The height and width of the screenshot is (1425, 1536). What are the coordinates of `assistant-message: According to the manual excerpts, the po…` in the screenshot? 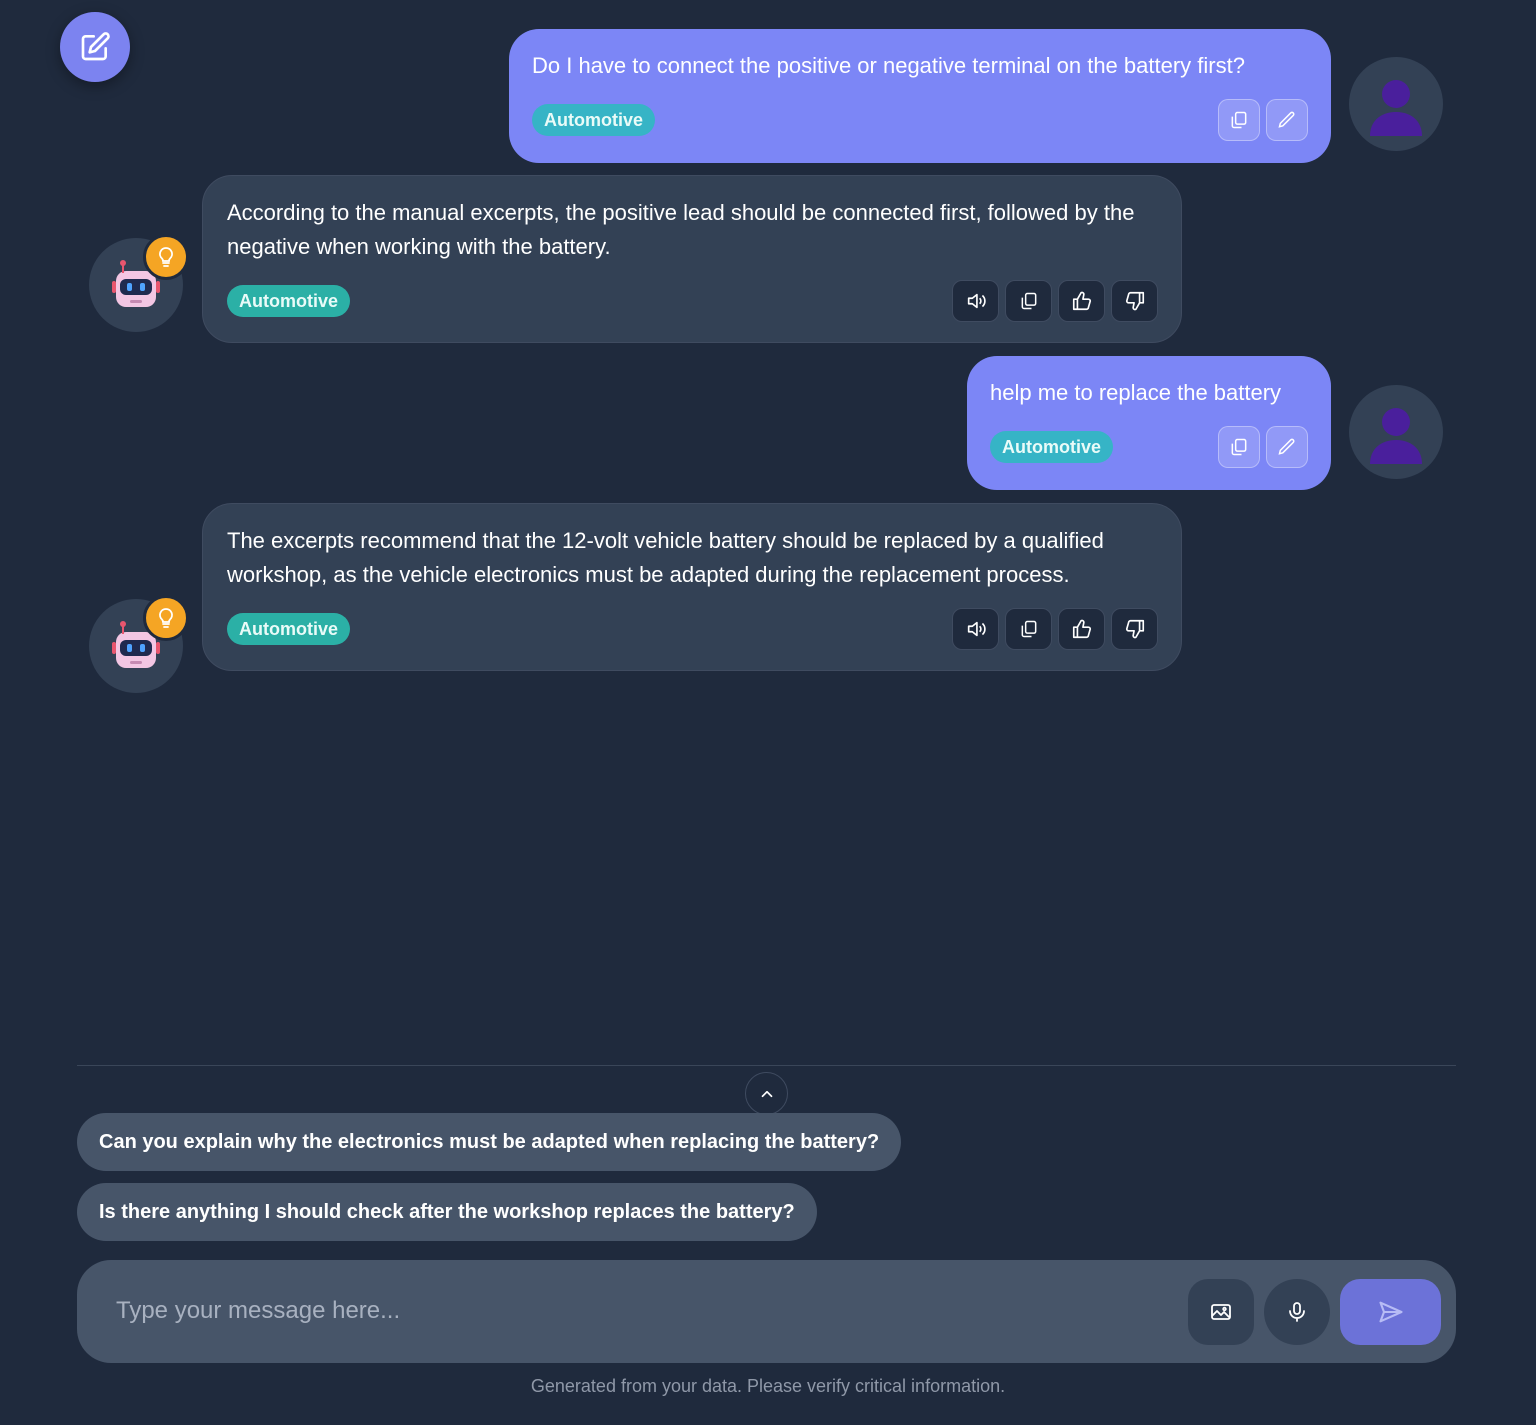 It's located at (692, 259).